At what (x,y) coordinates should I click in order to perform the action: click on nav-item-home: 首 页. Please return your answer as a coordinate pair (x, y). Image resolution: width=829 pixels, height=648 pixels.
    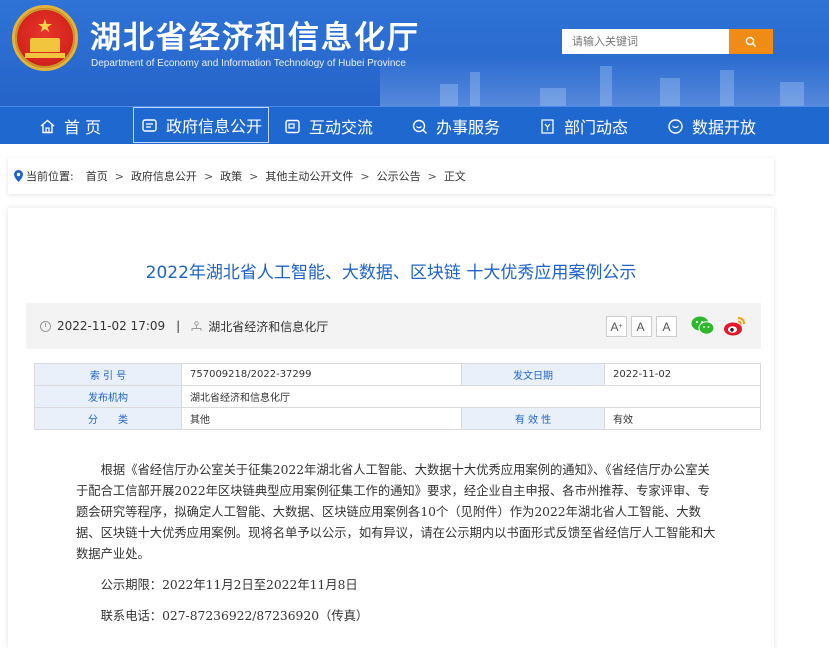
    Looking at the image, I should click on (69, 126).